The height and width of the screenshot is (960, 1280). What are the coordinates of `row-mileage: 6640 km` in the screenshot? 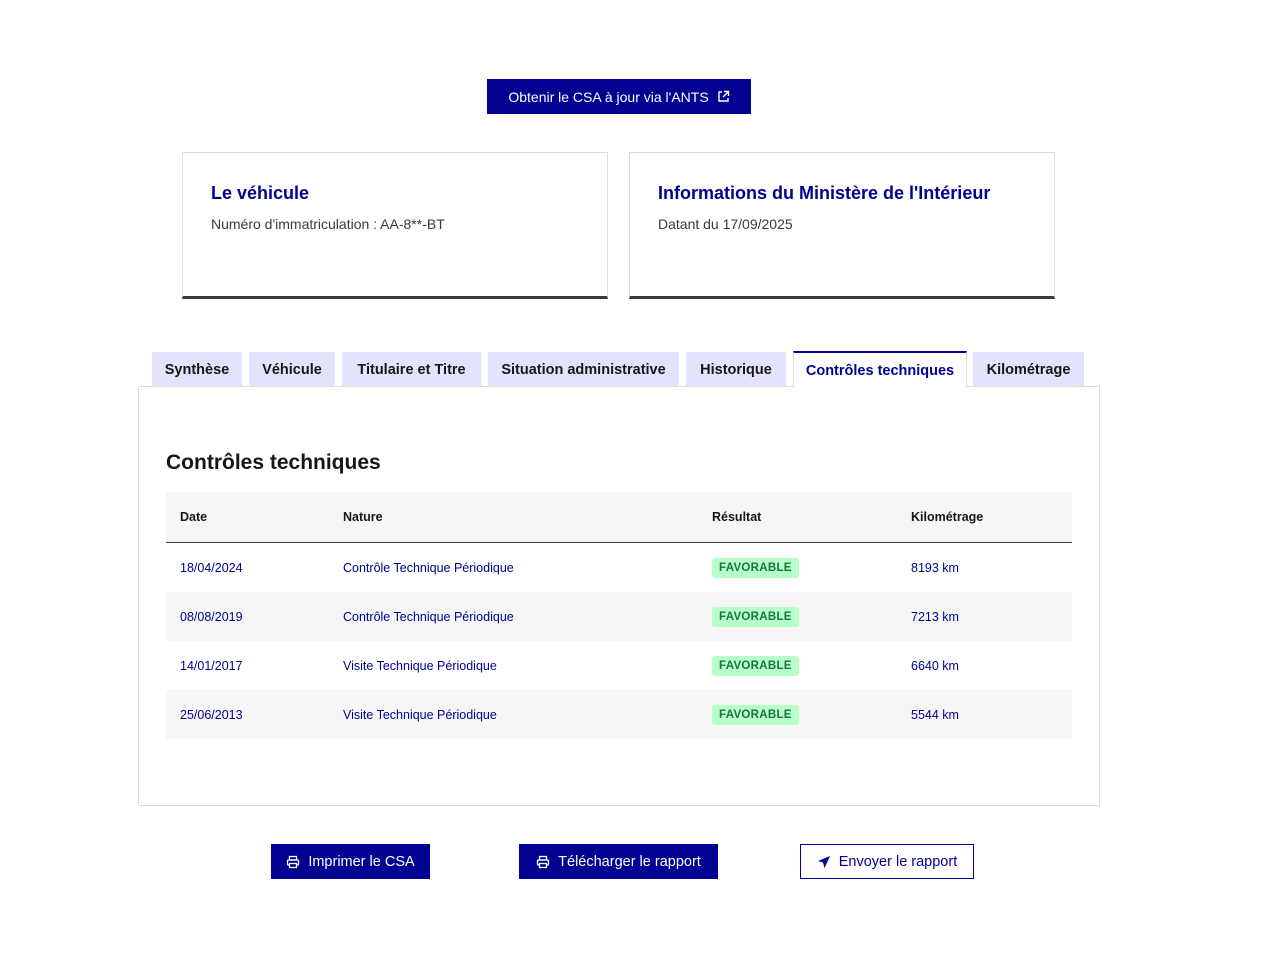 It's located at (935, 665).